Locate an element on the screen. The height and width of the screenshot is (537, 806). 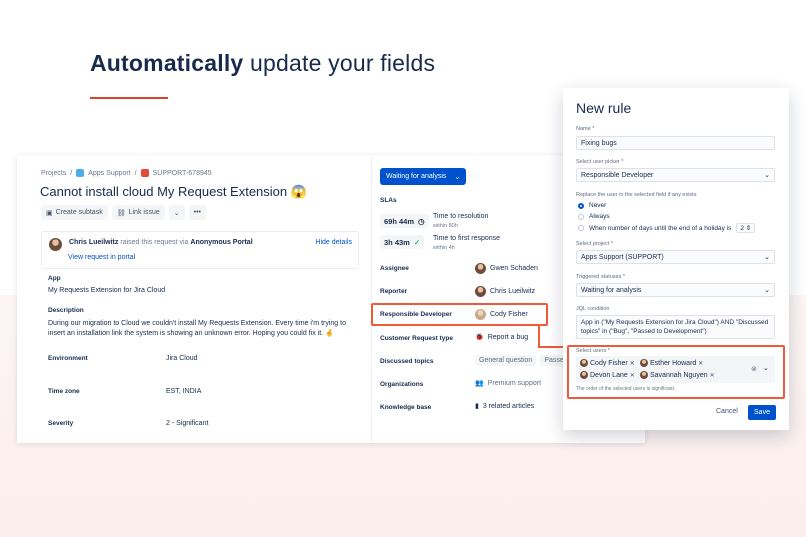
dialog-title: New rule is located at coordinates (604, 108).